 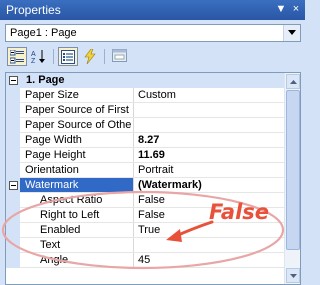 What do you see at coordinates (209, 170) in the screenshot?
I see `property-value: Portrait` at bounding box center [209, 170].